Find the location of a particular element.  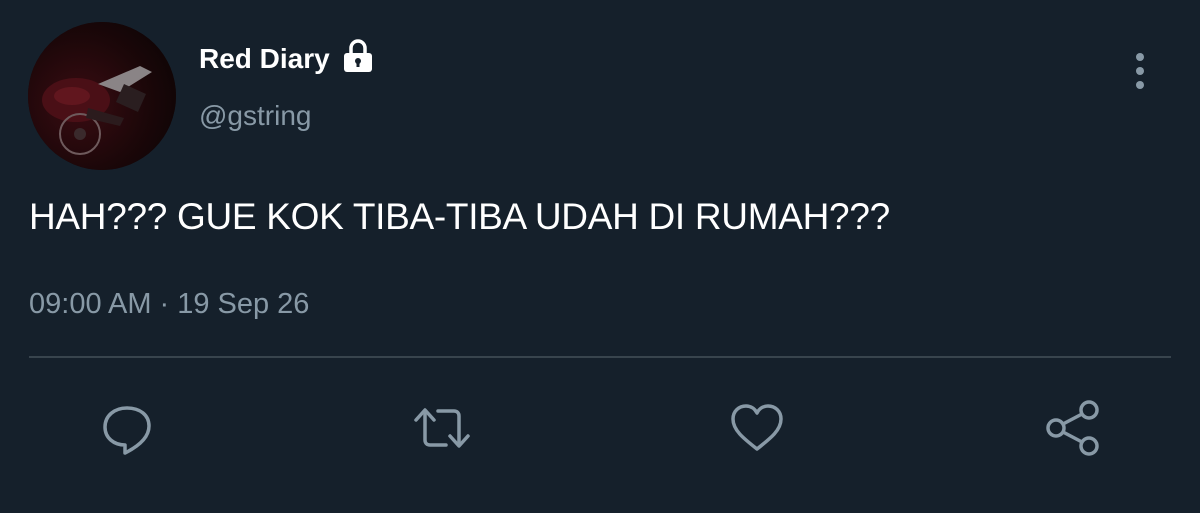

share-button is located at coordinates (1073, 428).